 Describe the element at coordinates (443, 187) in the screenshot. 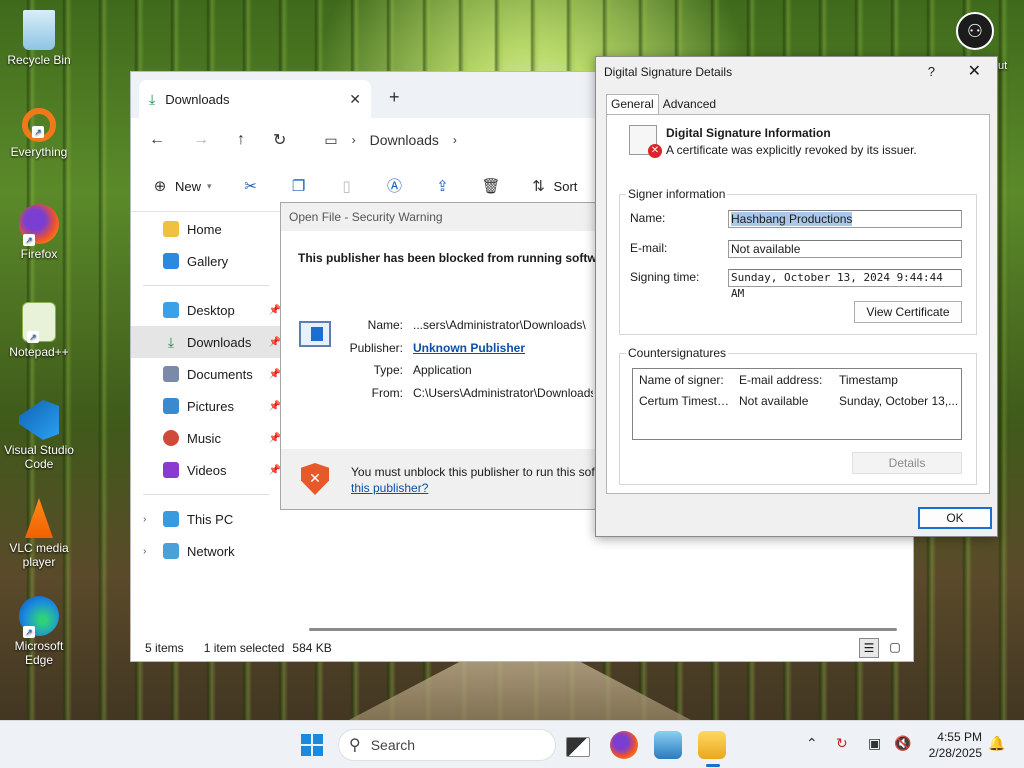

I see `share-icon: ⇪` at that location.